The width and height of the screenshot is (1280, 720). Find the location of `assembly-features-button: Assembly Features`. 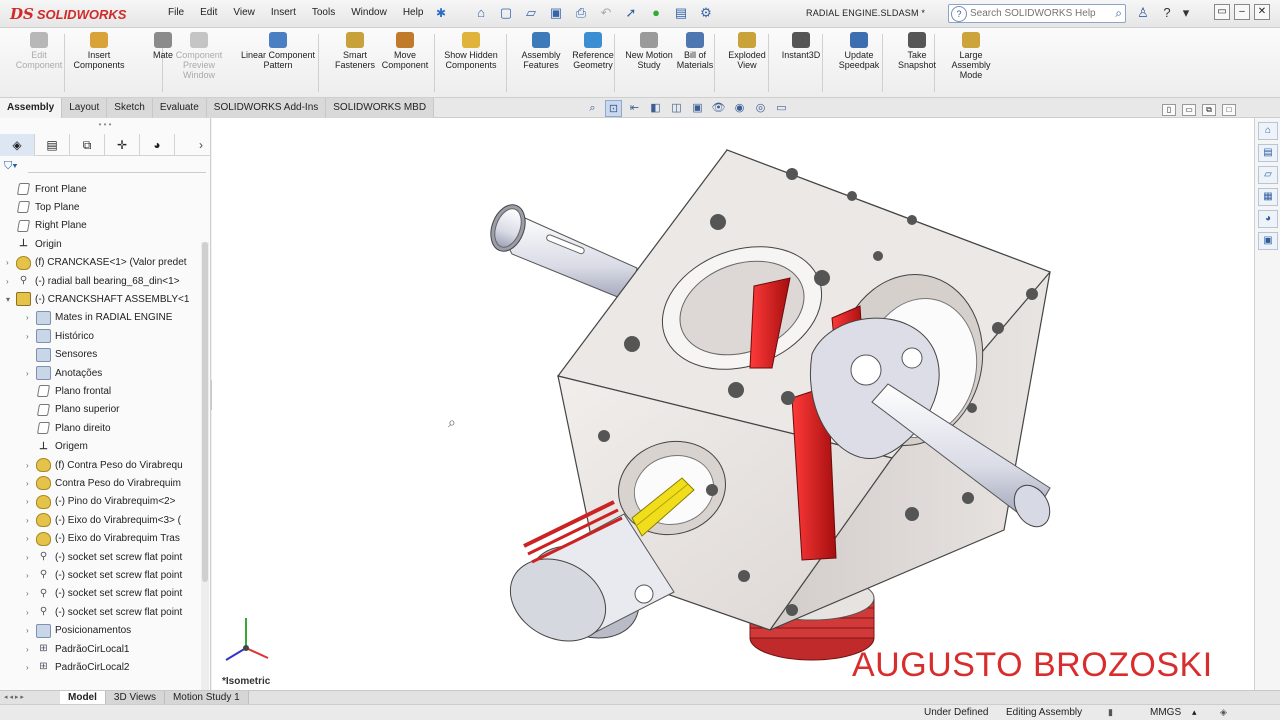

assembly-features-button: Assembly Features is located at coordinates (541, 51).